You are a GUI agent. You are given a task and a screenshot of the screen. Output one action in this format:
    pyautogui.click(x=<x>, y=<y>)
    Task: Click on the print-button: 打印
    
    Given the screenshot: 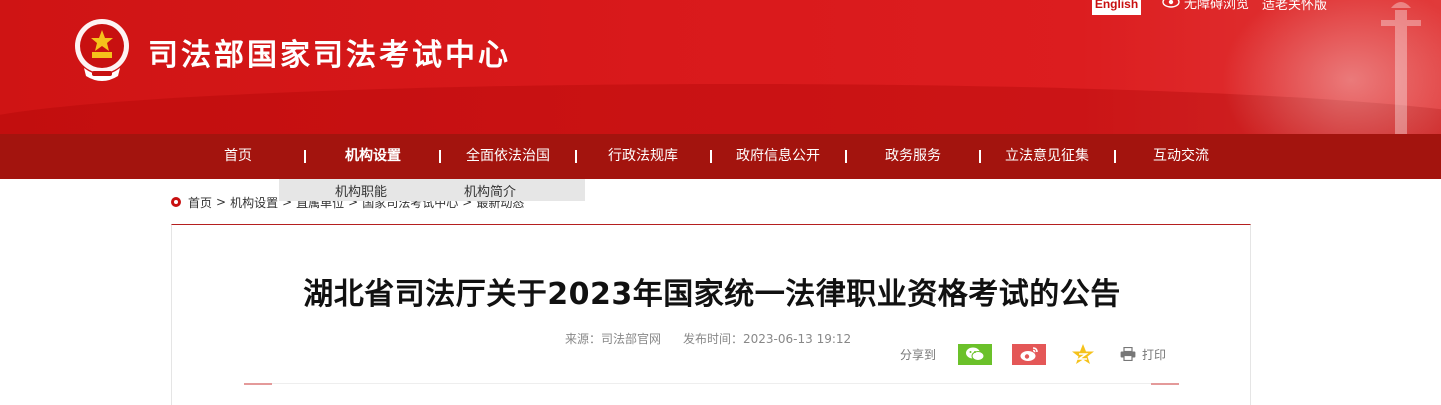 What is the action you would take?
    pyautogui.click(x=1143, y=354)
    